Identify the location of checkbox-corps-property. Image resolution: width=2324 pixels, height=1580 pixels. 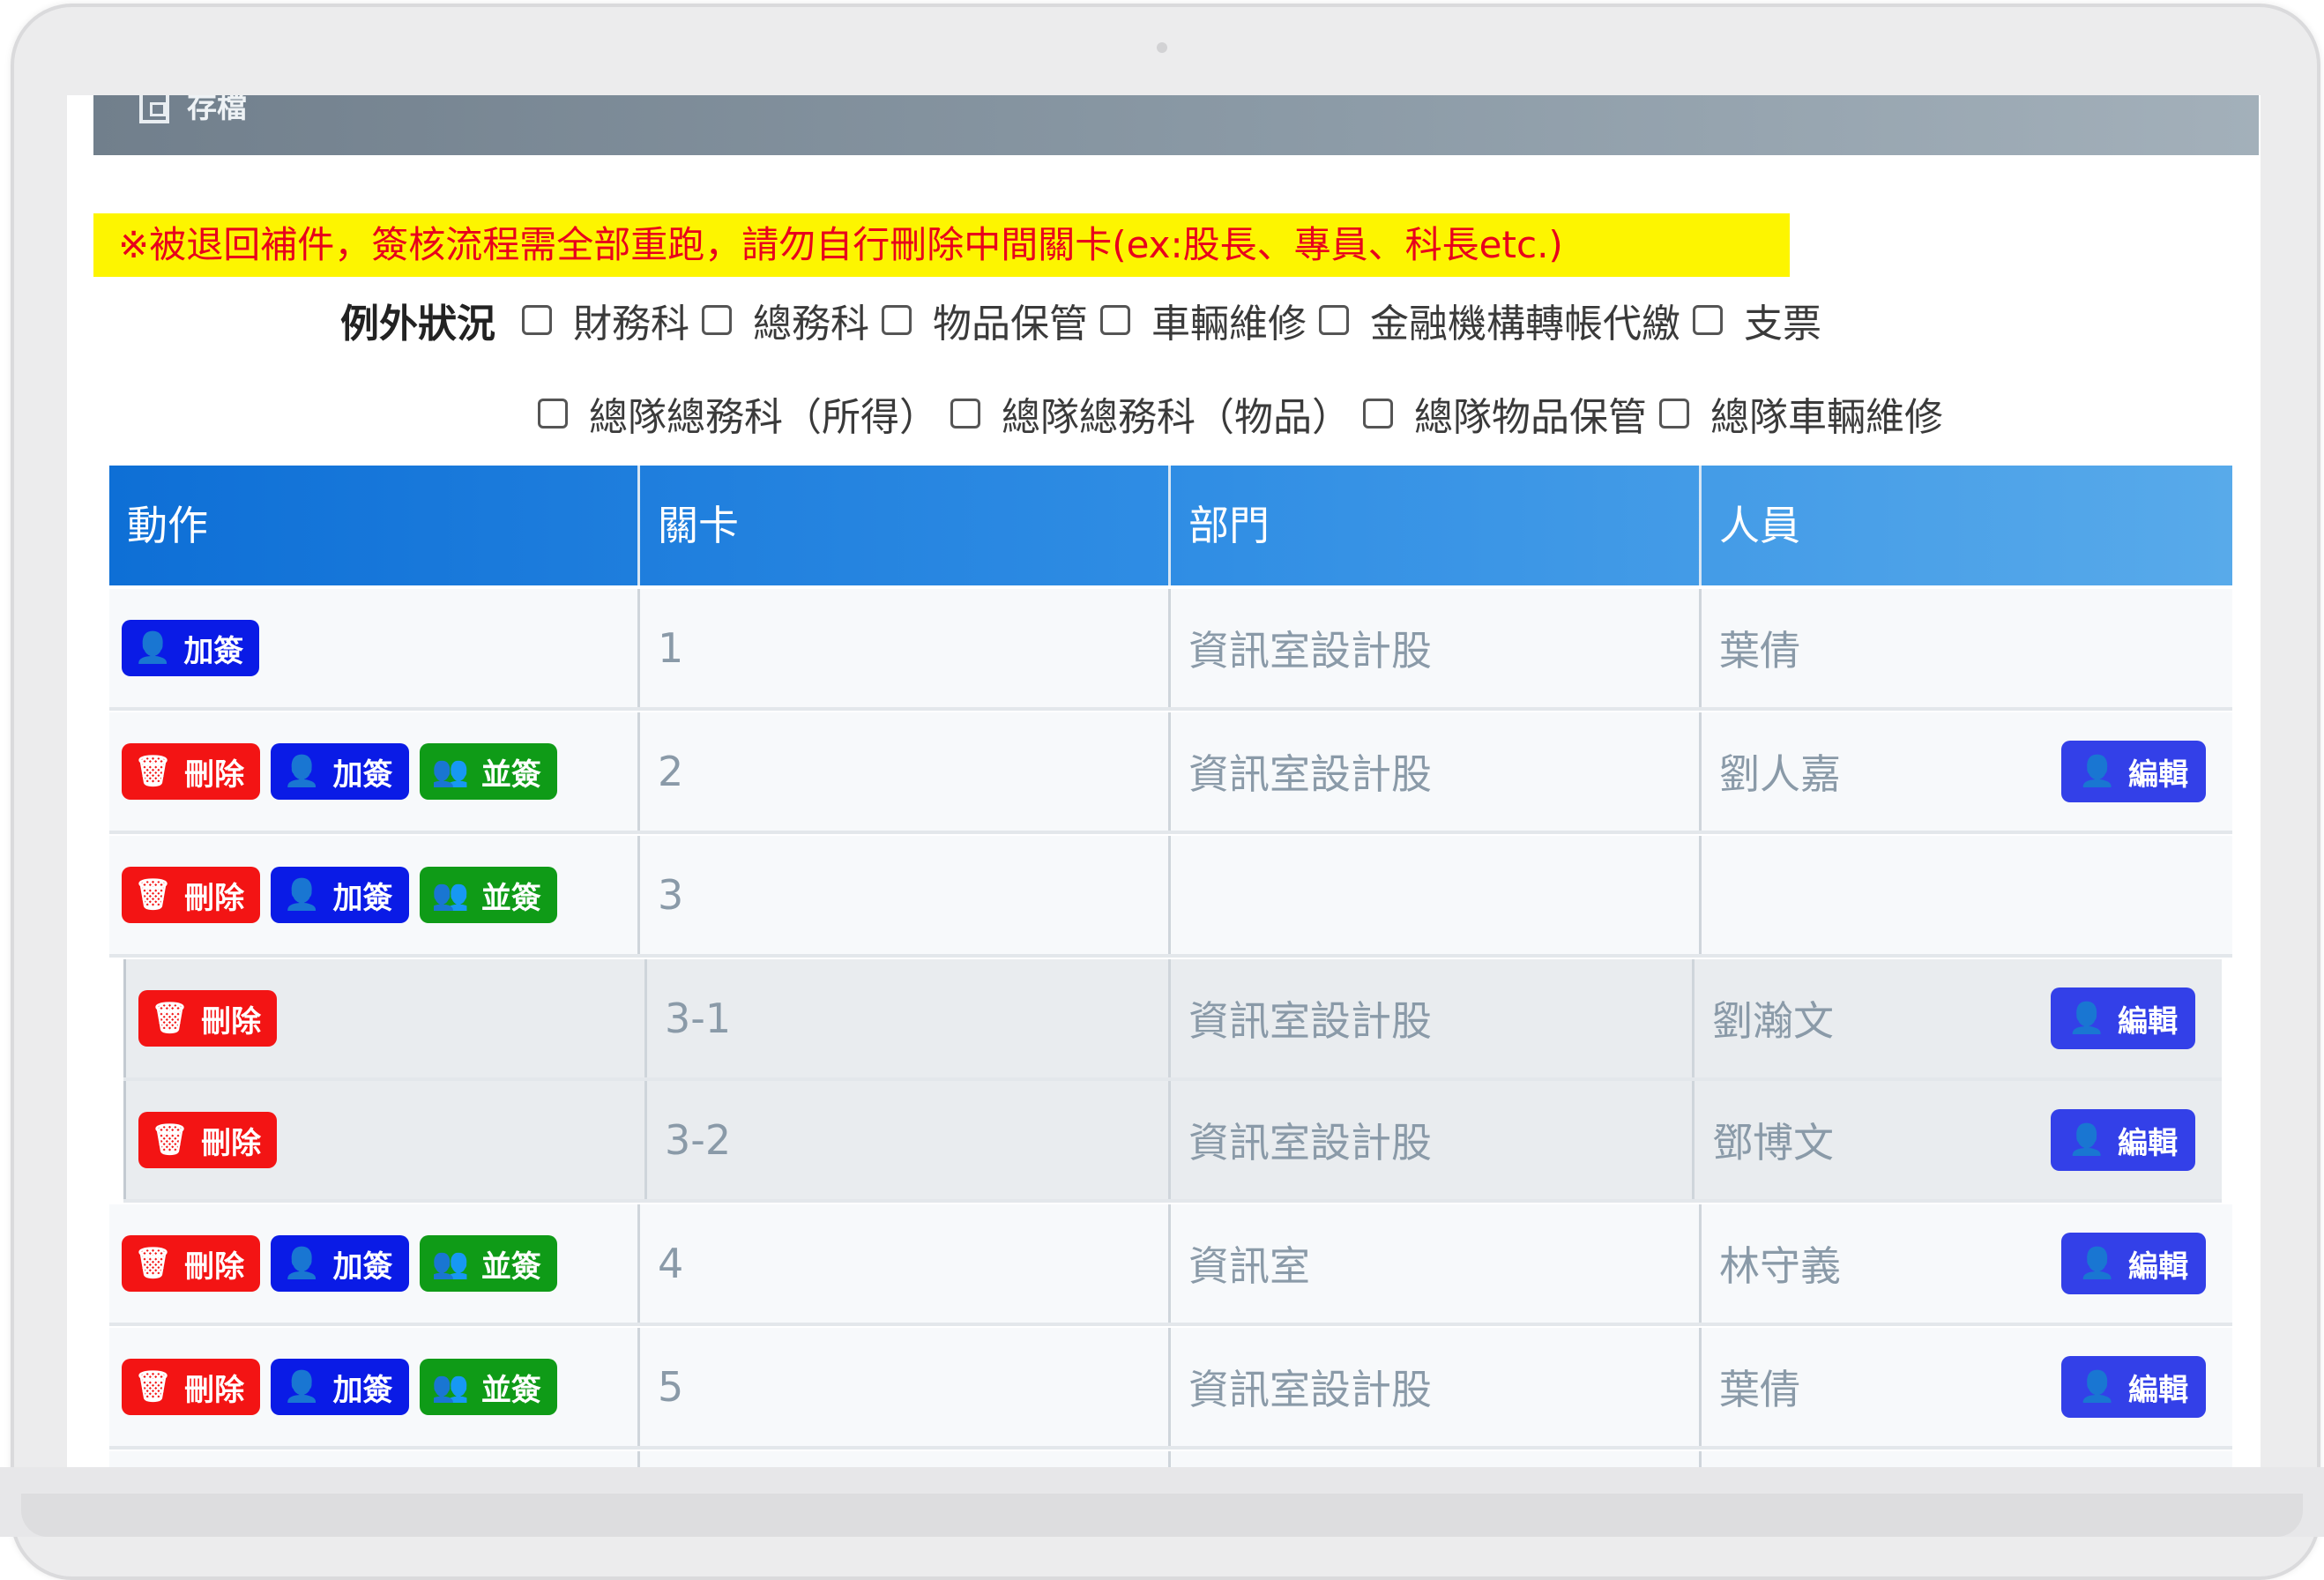
(1378, 414).